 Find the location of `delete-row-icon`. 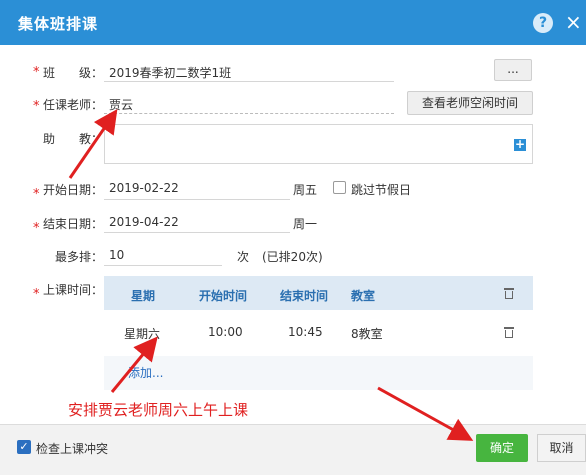

delete-row-icon is located at coordinates (509, 332).